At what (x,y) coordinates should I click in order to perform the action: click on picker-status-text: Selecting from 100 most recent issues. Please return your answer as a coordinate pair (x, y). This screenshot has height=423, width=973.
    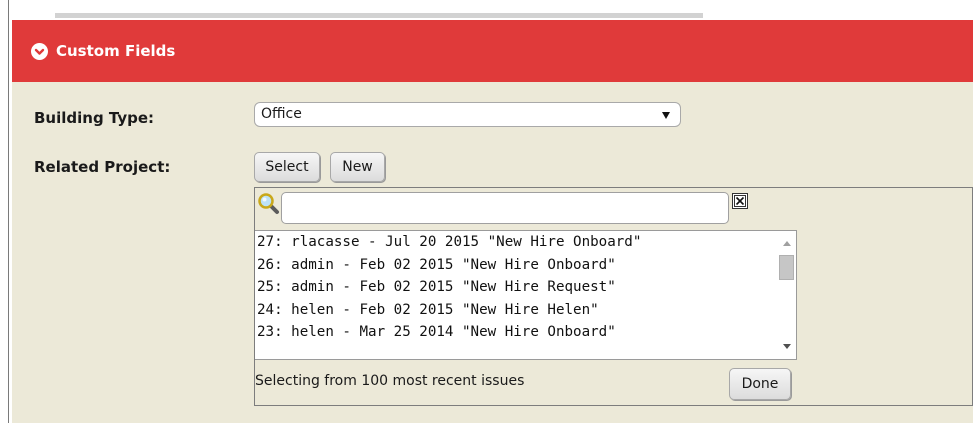
    Looking at the image, I should click on (390, 381).